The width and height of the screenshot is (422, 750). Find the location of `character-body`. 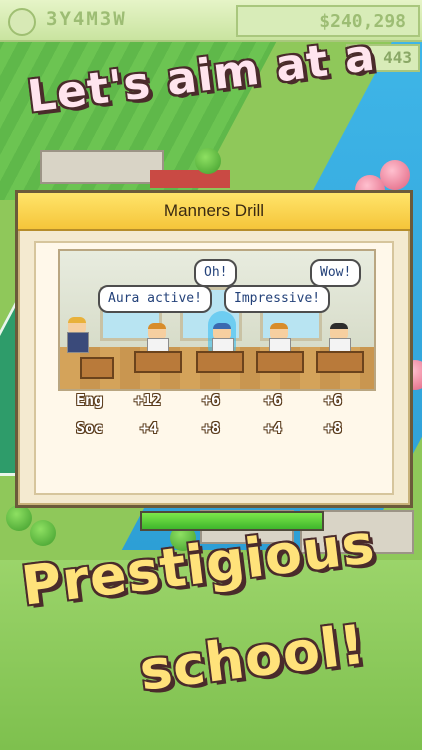

character-body is located at coordinates (78, 342).